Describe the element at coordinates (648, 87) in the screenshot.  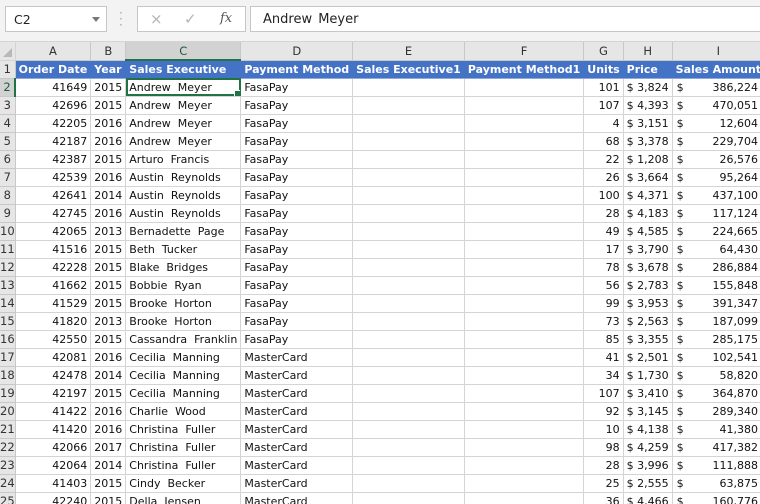
I see `price-cell: $ 3,824` at that location.